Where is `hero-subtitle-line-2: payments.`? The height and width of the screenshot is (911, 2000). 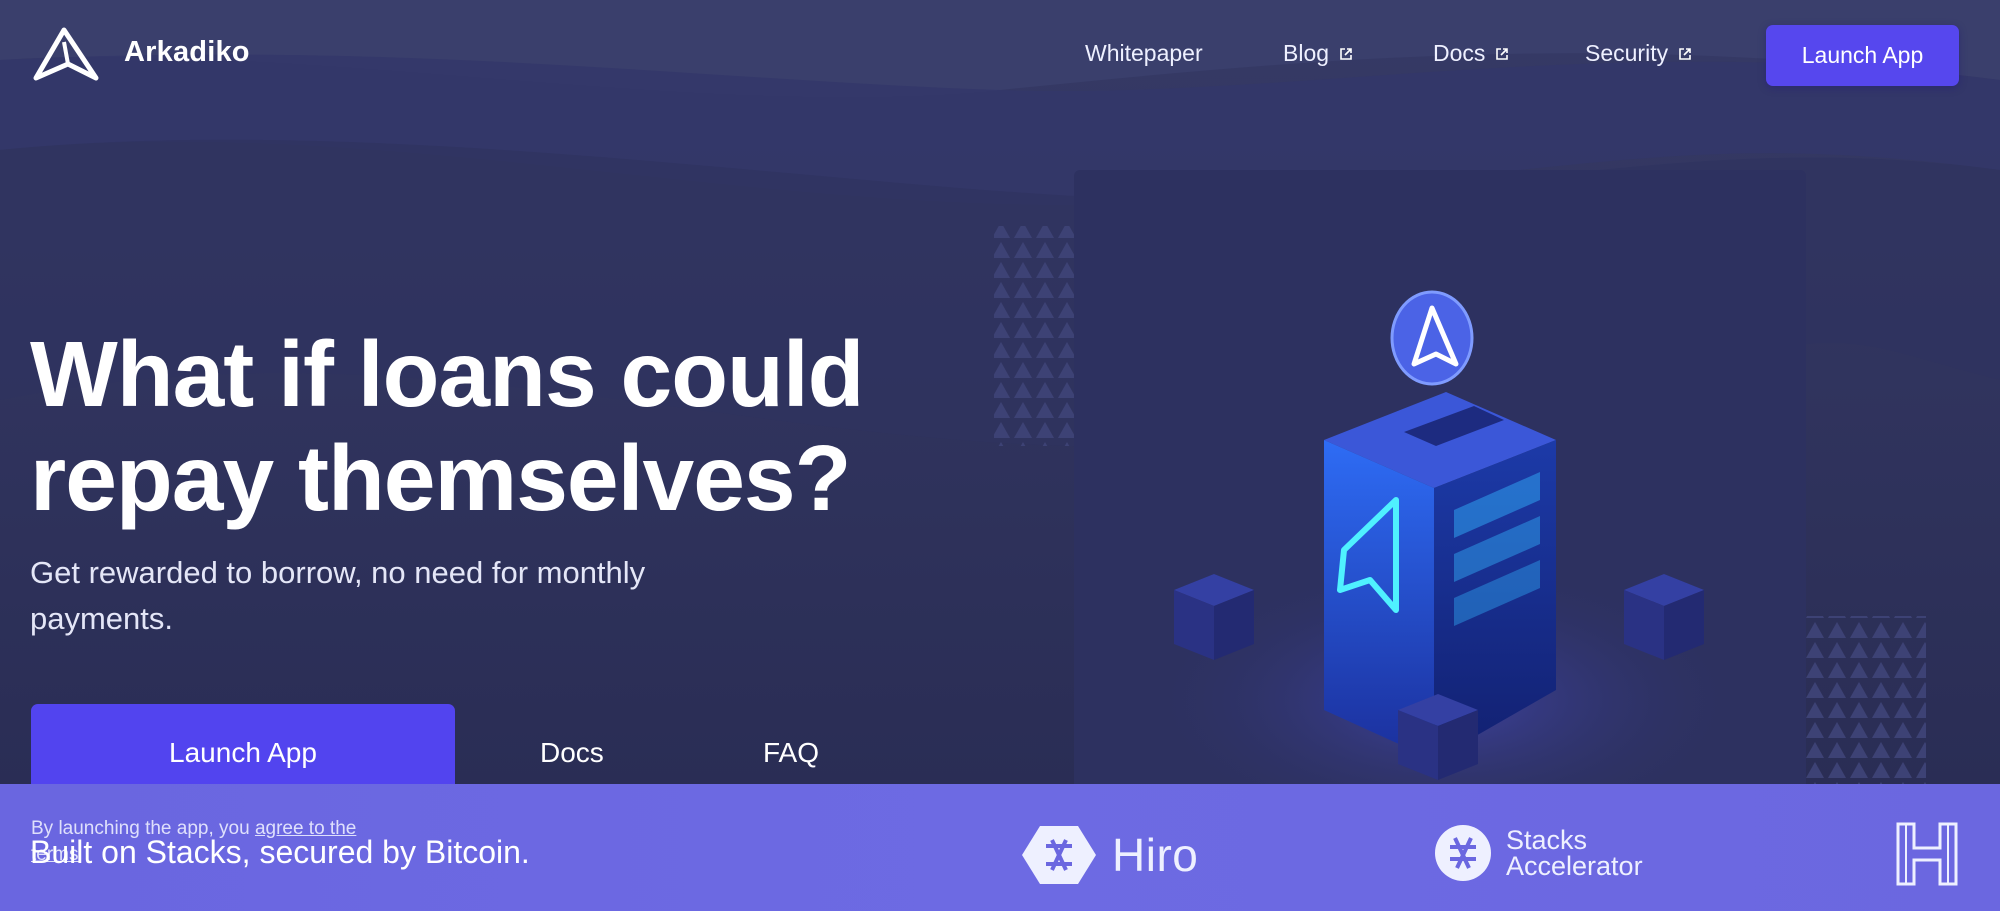
hero-subtitle-line-2: payments. is located at coordinates (102, 618).